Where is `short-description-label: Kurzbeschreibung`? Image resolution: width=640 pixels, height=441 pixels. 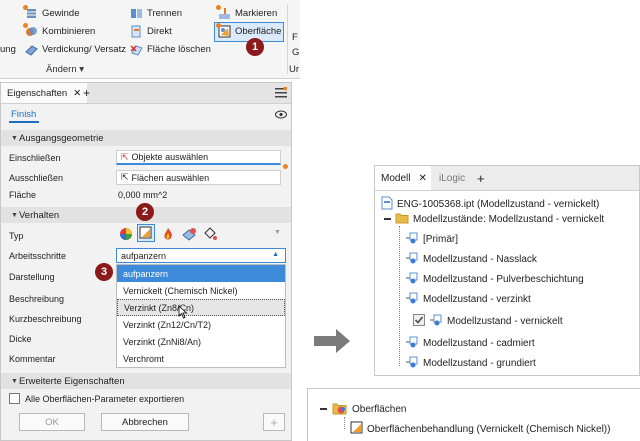 short-description-label: Kurzbeschreibung is located at coordinates (45, 319).